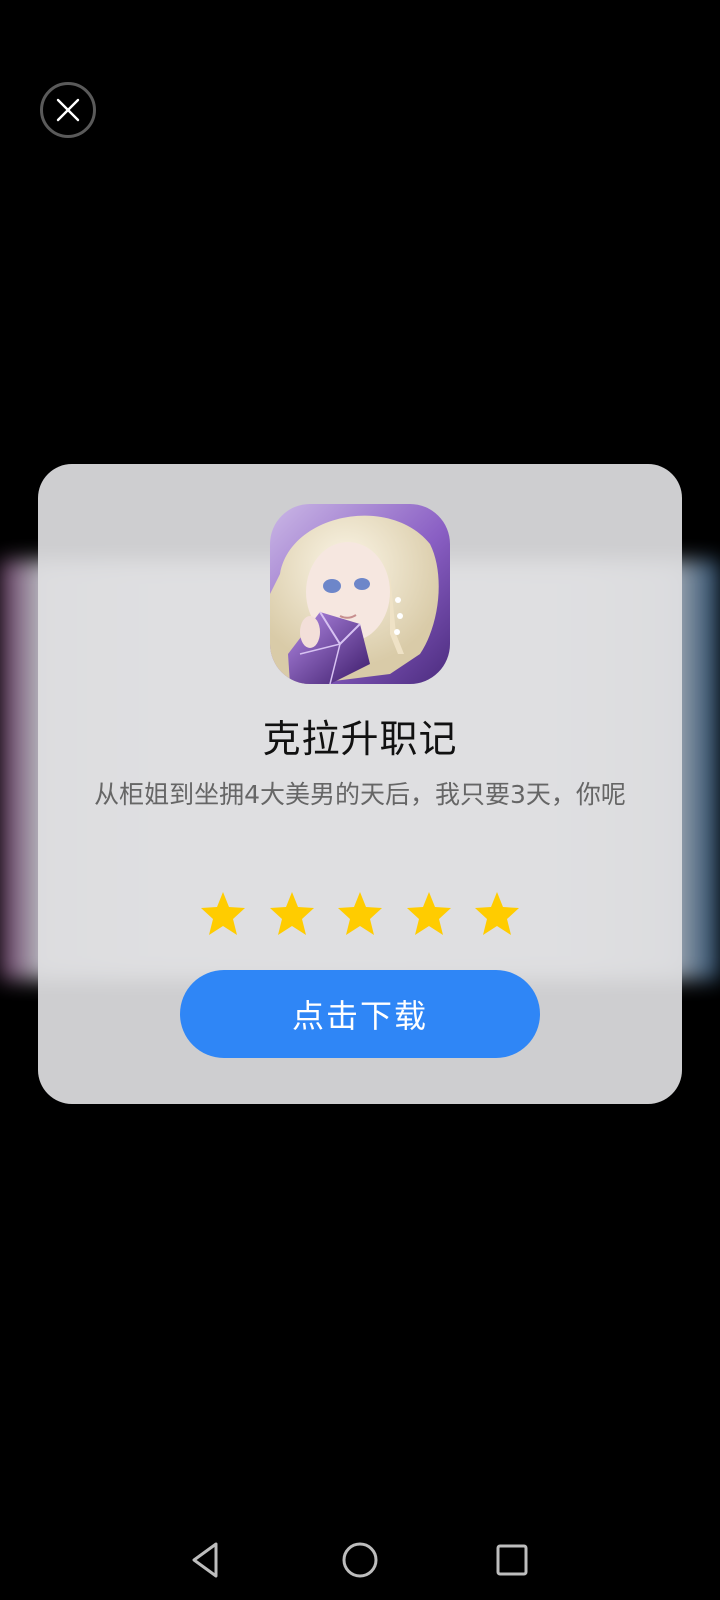 The image size is (720, 1600). I want to click on rating-stars, so click(360, 914).